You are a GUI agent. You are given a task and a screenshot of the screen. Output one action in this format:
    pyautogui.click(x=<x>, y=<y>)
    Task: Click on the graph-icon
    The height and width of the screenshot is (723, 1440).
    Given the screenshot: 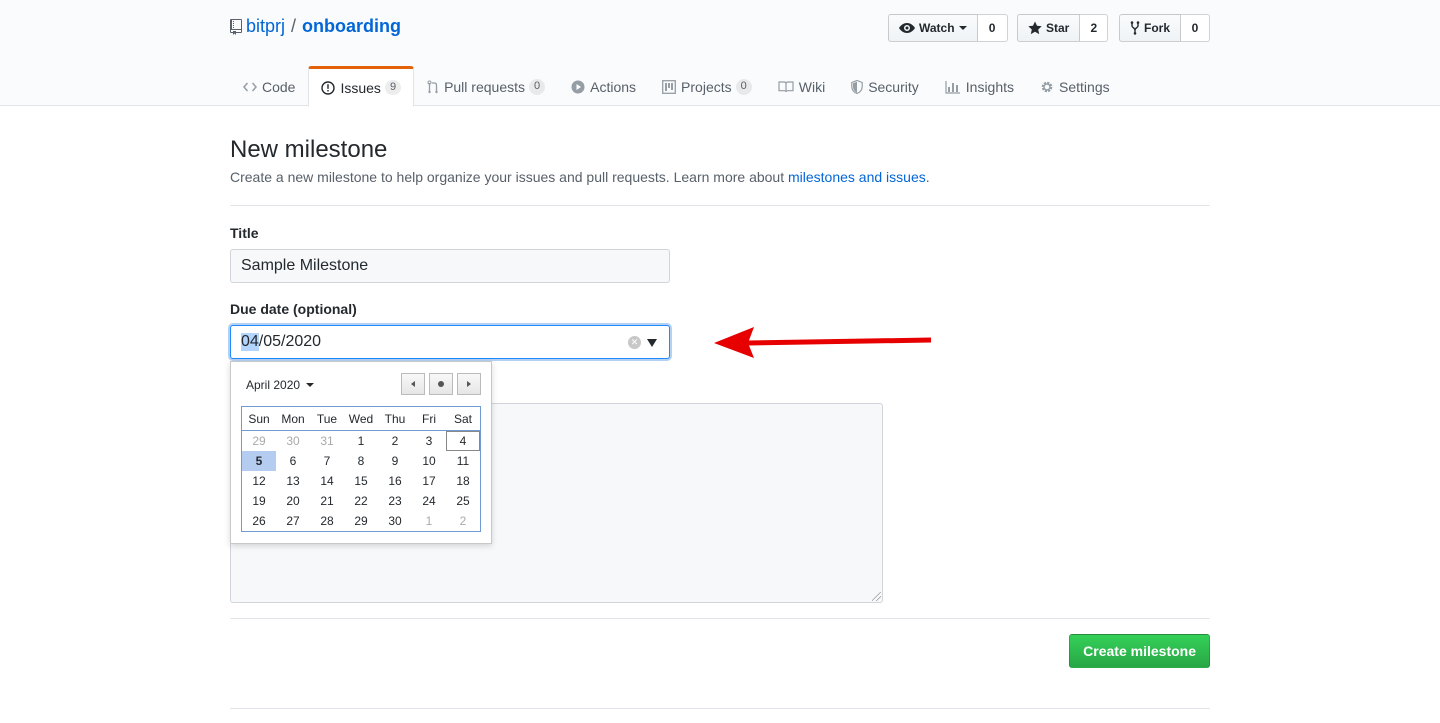 What is the action you would take?
    pyautogui.click(x=952, y=87)
    